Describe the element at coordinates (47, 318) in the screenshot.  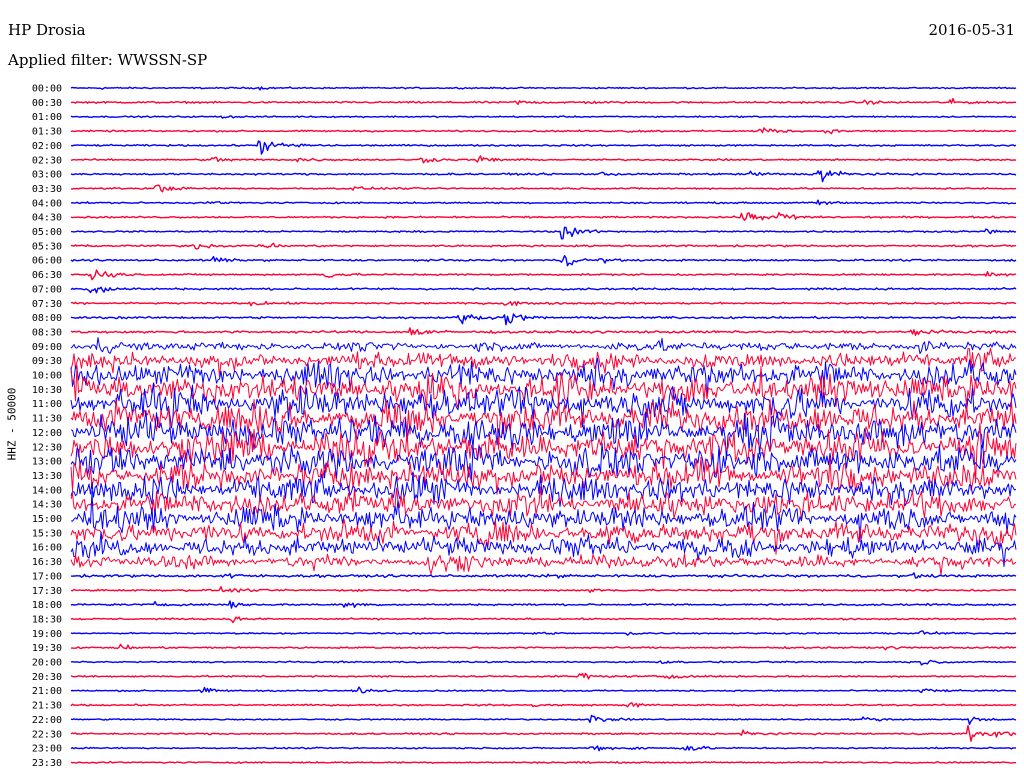
I see `row-tick-label: 08:00` at that location.